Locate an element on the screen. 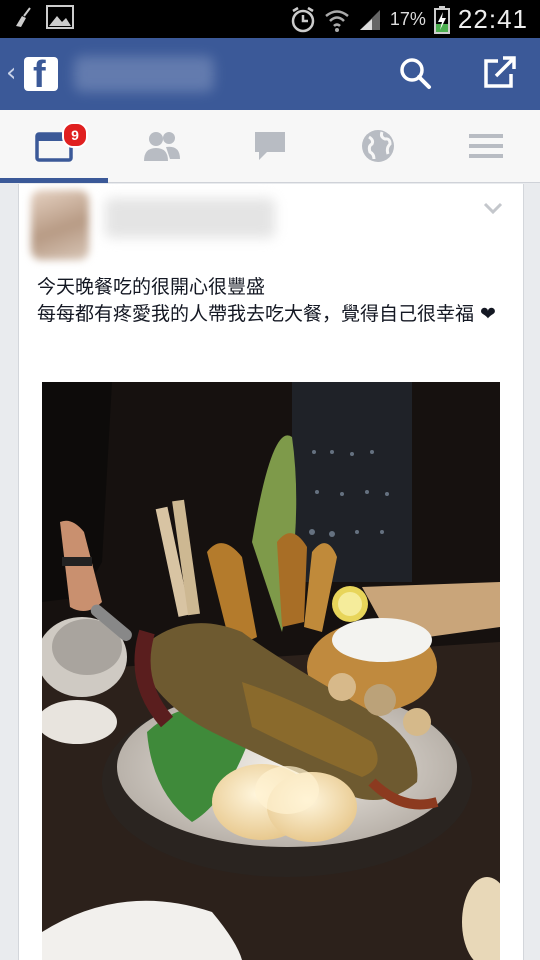 Image resolution: width=540 pixels, height=960 pixels. menu-icon is located at coordinates (486, 146).